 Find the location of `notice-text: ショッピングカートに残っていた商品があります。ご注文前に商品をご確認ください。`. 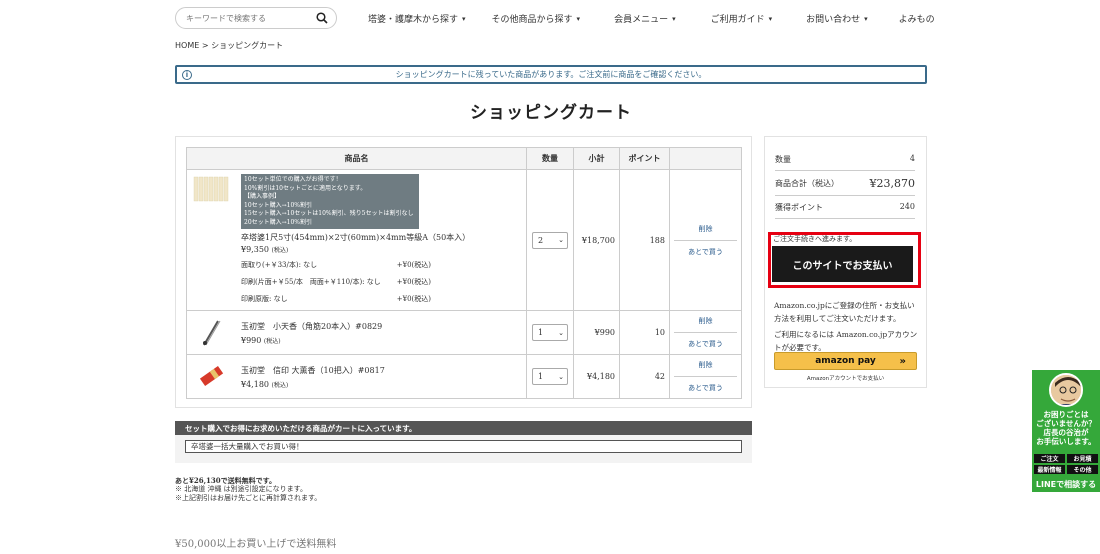

notice-text: ショッピングカートに残っていた商品があります。ご注文前に商品をご確認ください。 is located at coordinates (551, 74).